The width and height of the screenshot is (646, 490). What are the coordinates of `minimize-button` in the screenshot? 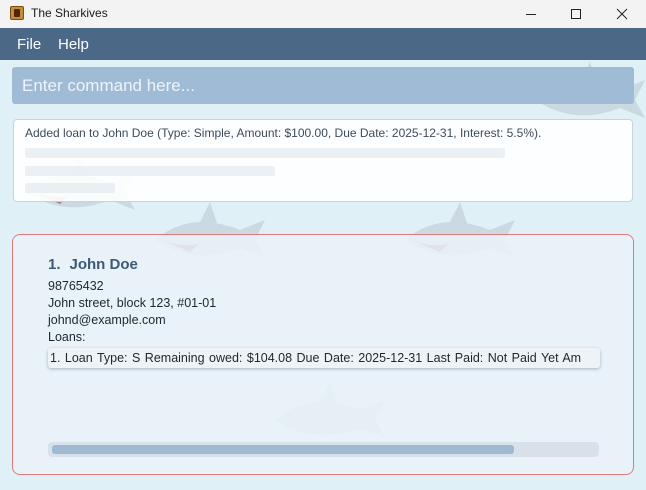 It's located at (531, 14).